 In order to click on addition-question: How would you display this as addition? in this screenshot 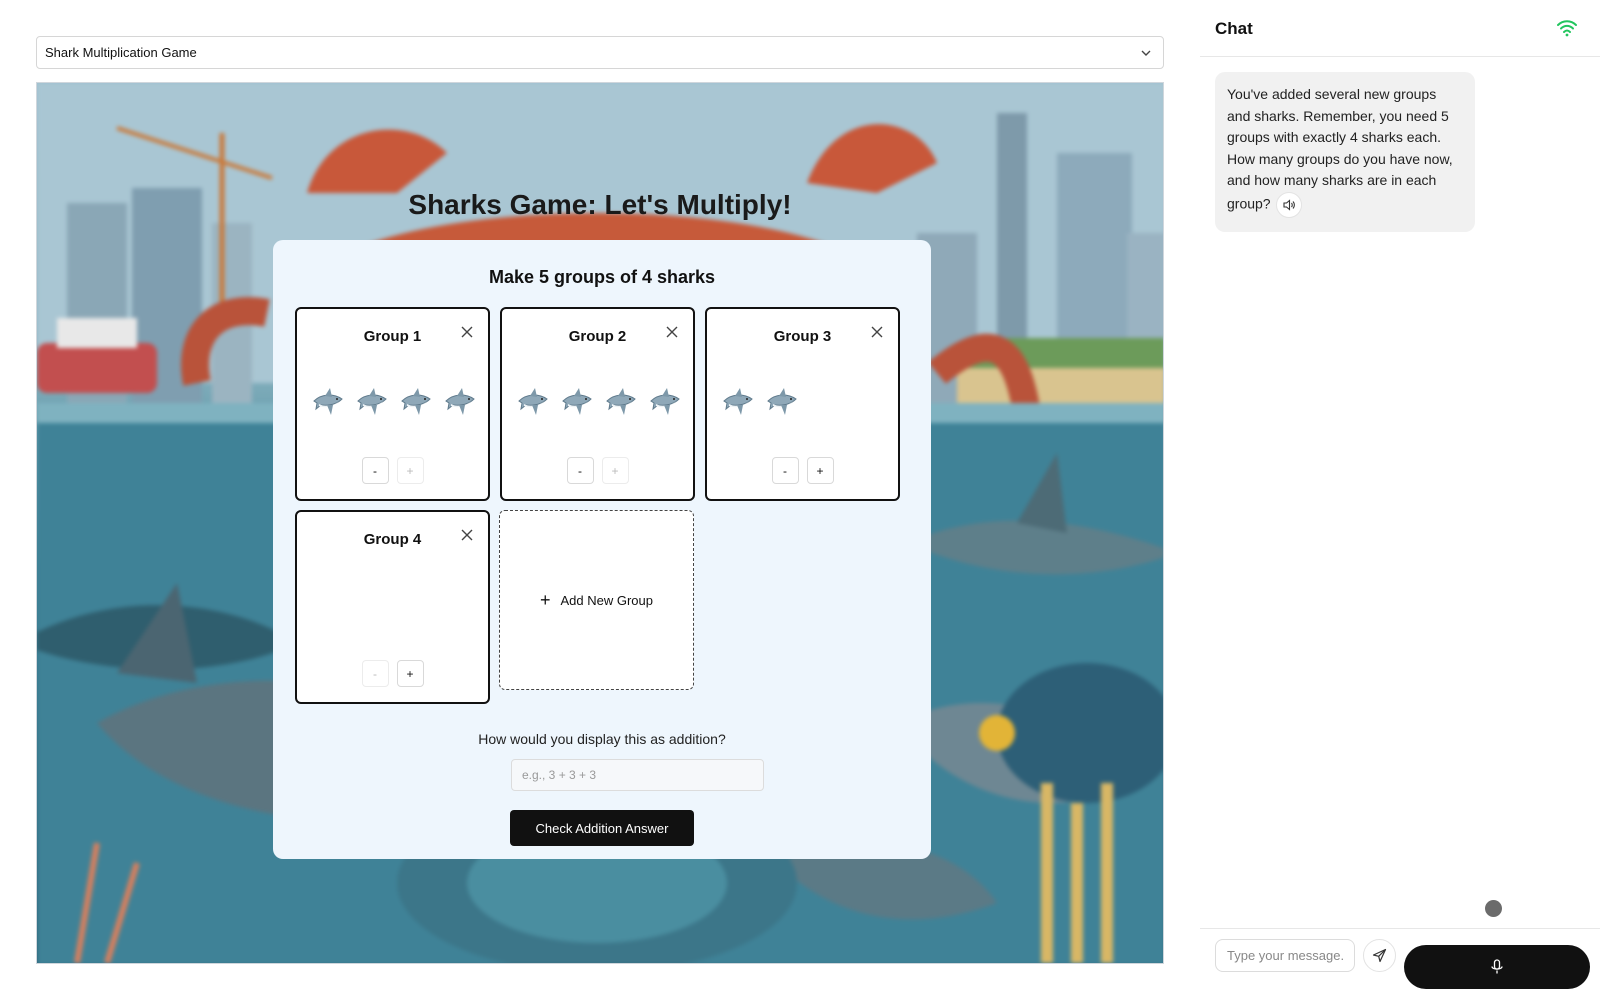, I will do `click(602, 739)`.